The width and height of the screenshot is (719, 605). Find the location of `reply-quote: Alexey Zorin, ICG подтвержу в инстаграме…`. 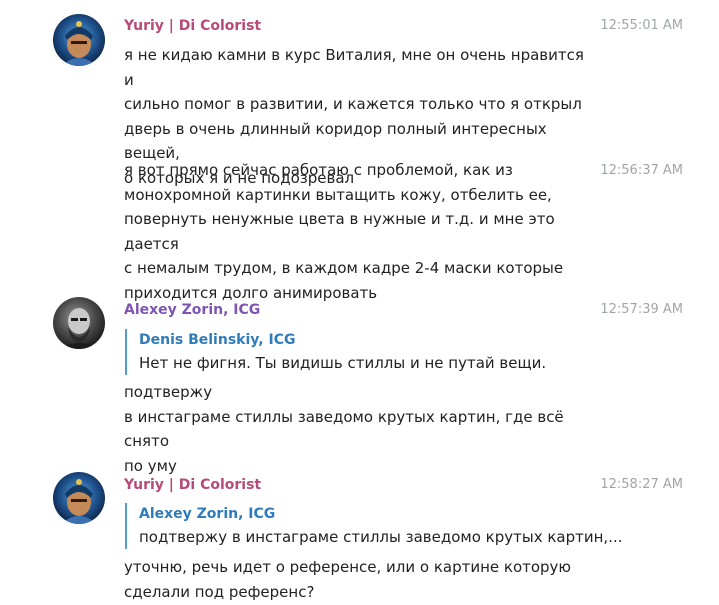

reply-quote: Alexey Zorin, ICG подтвержу в инстаграме… is located at coordinates (374, 526).